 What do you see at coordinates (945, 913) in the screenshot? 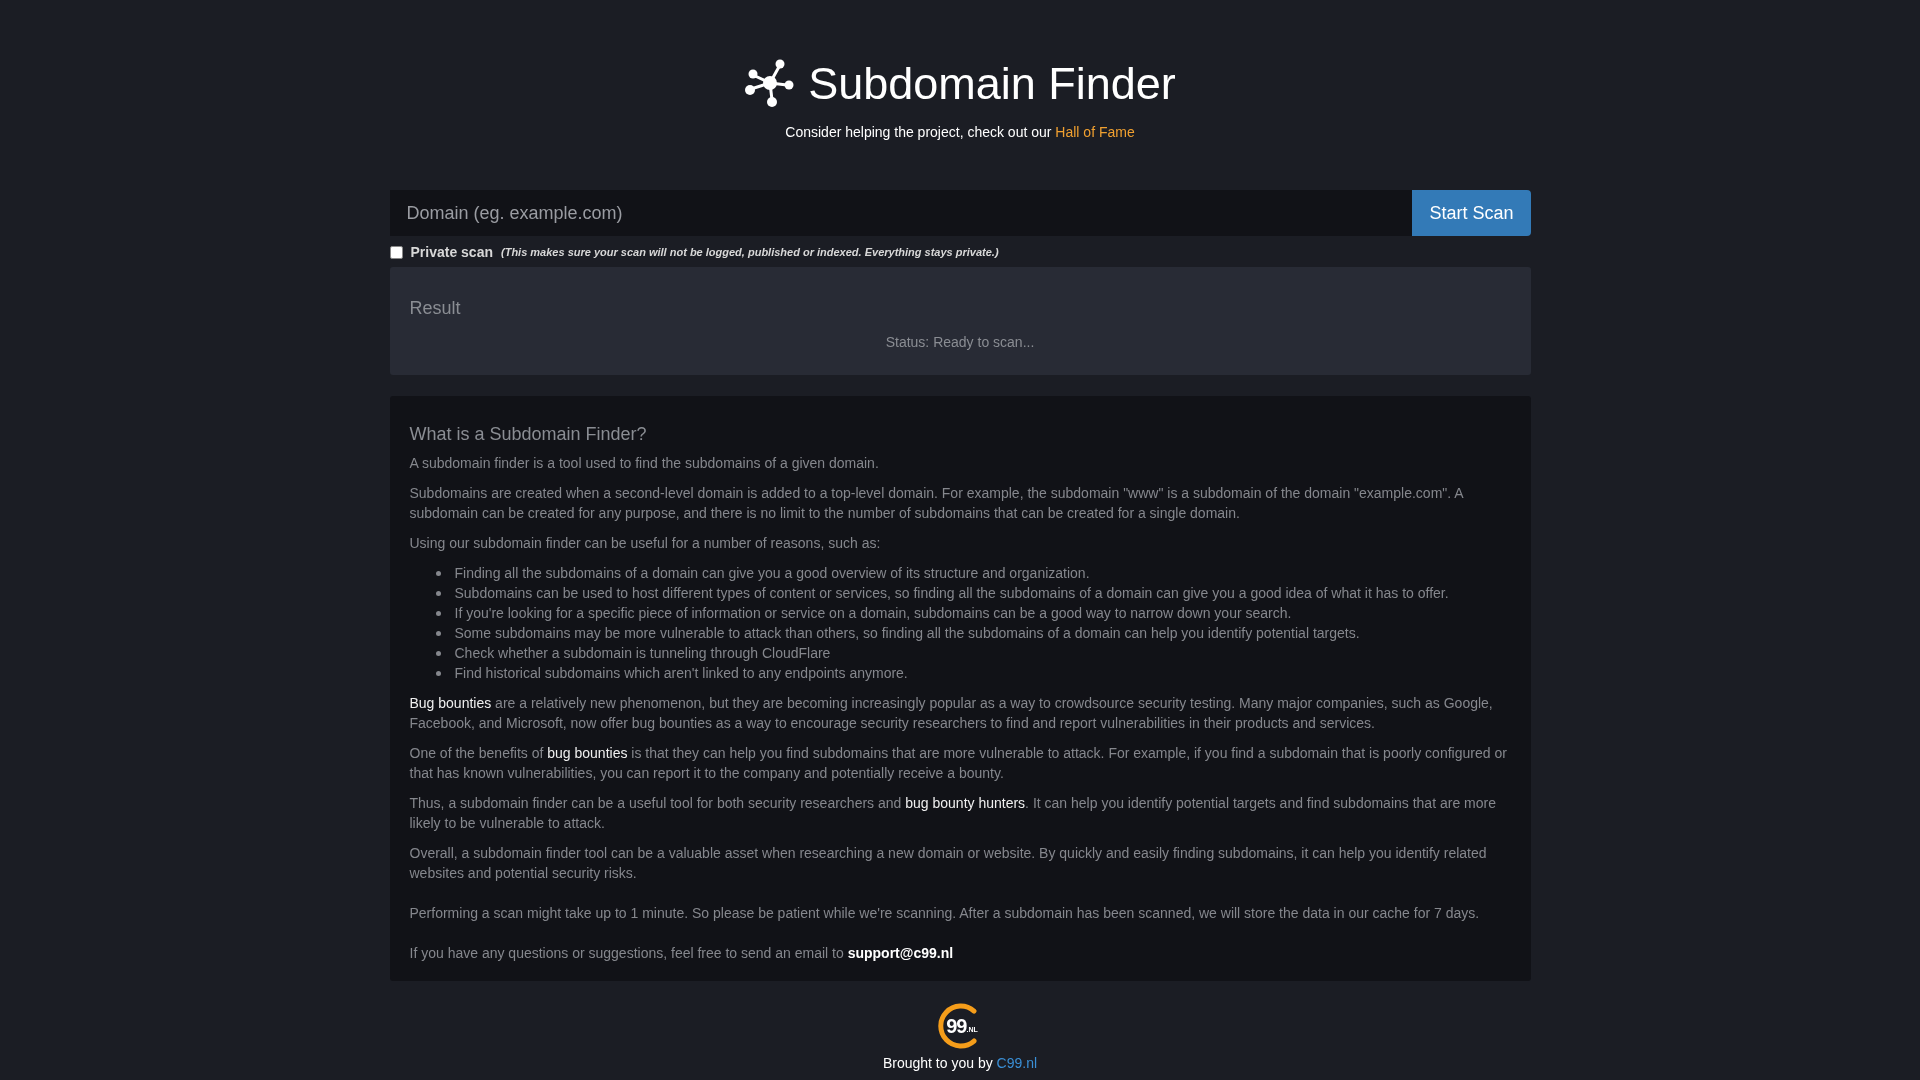
I see `paragraph: Performing a scan might take up to 1 minute. So please be patient while we're scanning. After a subdomain has been scanned, we will store the data in our cache for 7 days.` at bounding box center [945, 913].